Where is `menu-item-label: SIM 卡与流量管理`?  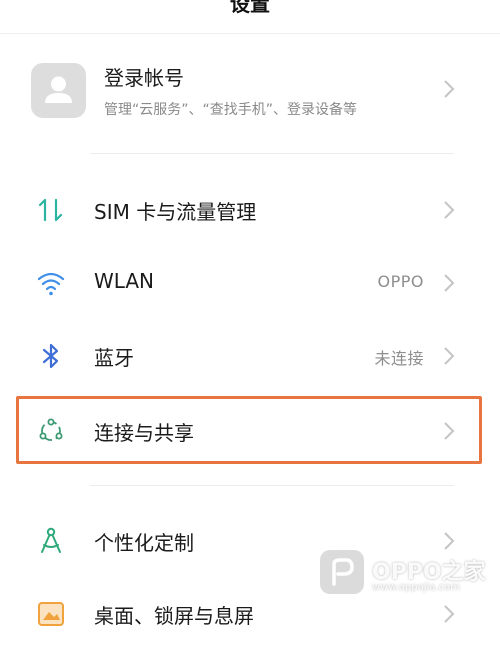 menu-item-label: SIM 卡与流量管理 is located at coordinates (175, 212).